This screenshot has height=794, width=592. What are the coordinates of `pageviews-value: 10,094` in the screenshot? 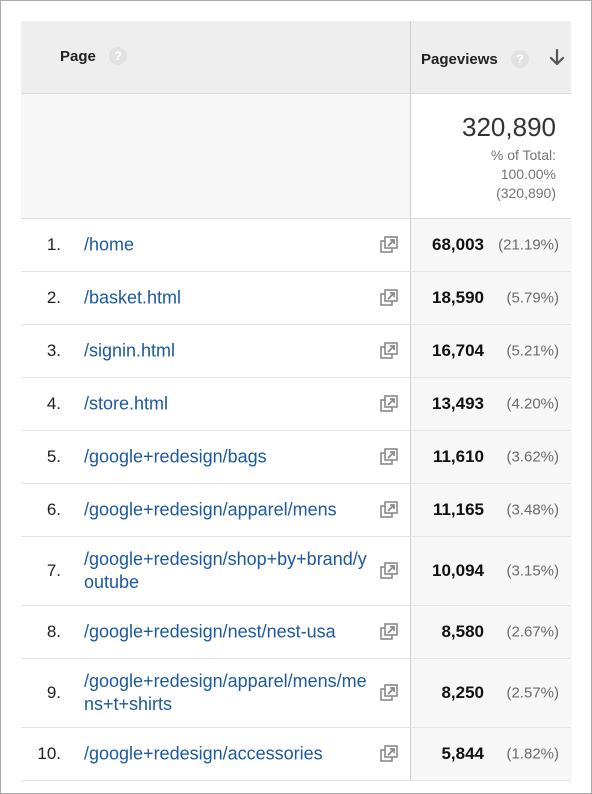 It's located at (458, 570).